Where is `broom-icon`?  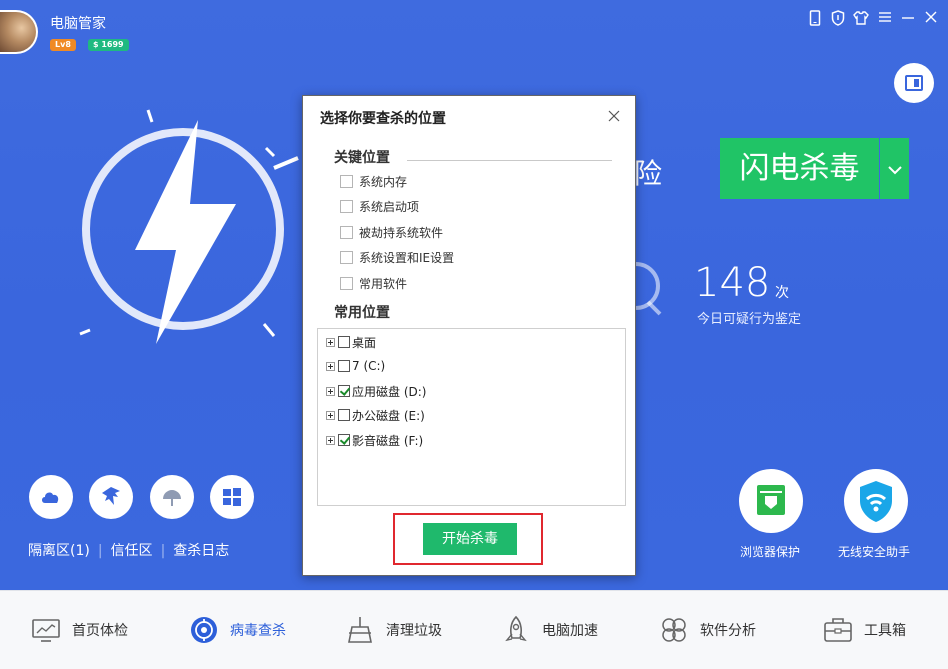 broom-icon is located at coordinates (360, 630).